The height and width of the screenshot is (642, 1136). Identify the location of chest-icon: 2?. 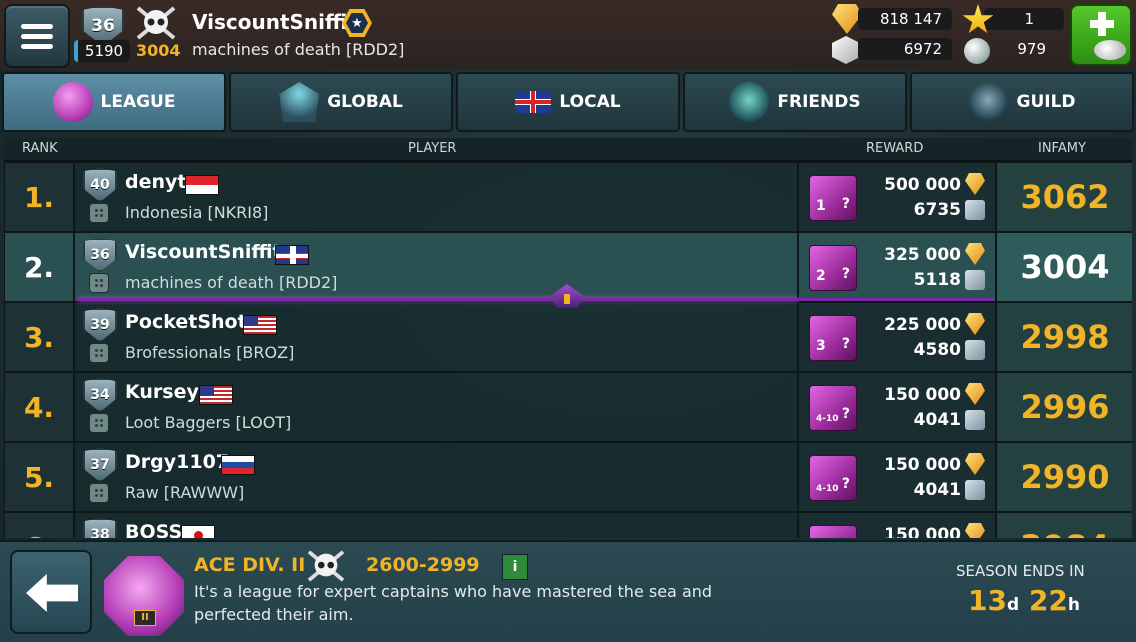
(833, 268).